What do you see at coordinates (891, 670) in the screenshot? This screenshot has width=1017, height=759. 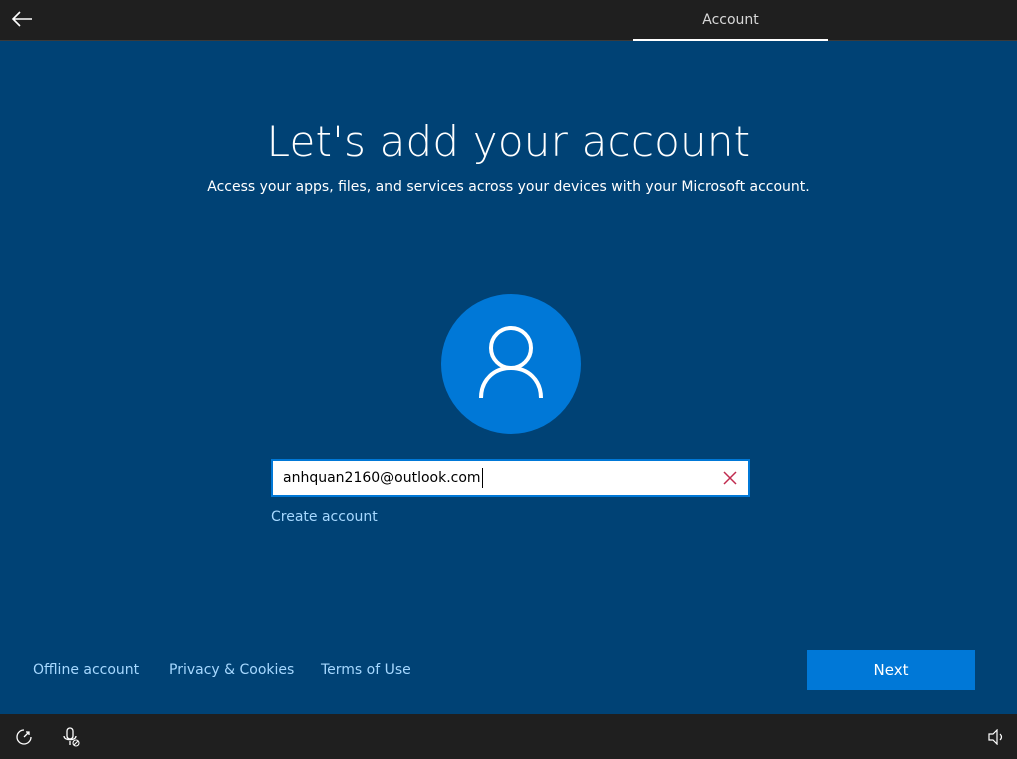 I see `next-button: Next` at bounding box center [891, 670].